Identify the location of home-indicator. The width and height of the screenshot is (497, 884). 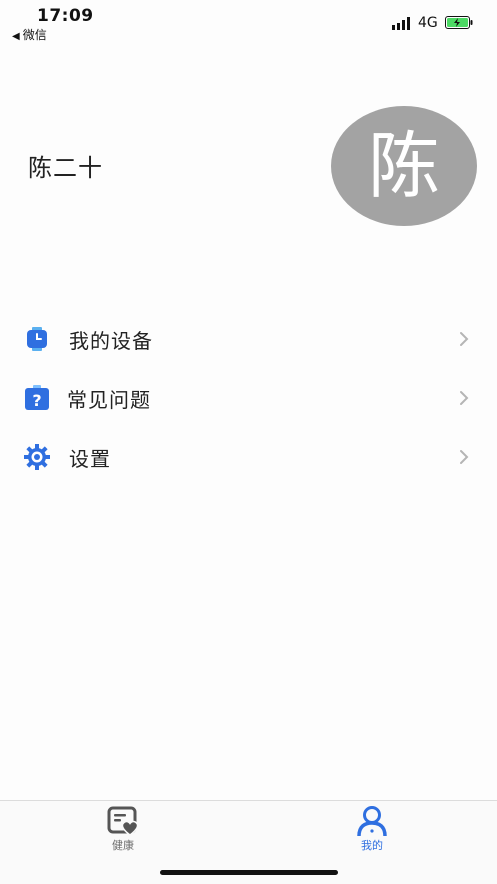
(249, 872).